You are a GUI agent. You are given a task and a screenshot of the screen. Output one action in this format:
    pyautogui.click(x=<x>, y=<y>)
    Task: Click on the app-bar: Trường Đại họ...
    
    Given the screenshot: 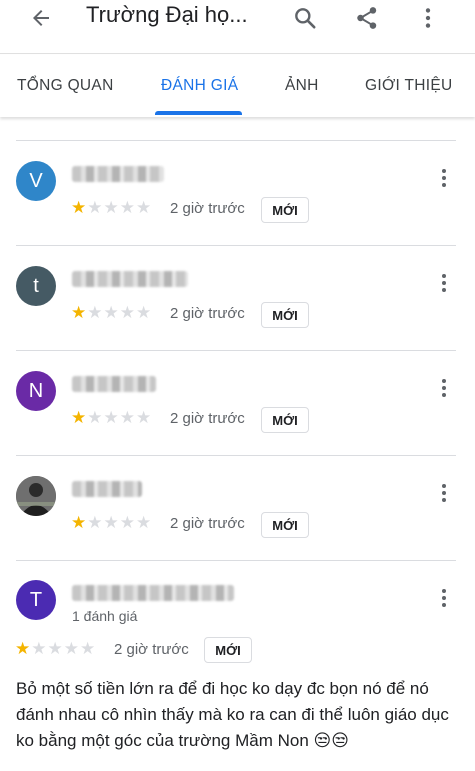 What is the action you would take?
    pyautogui.click(x=237, y=27)
    